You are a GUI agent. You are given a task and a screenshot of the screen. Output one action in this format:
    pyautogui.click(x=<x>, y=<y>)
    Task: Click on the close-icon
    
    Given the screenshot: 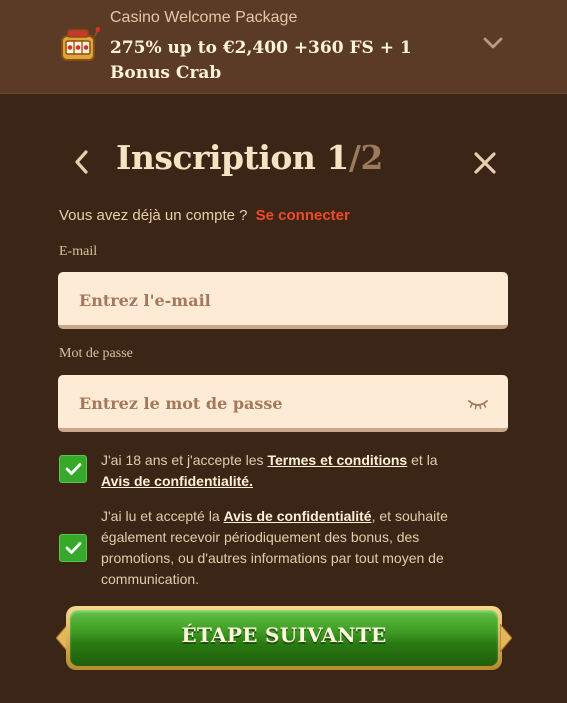 What is the action you would take?
    pyautogui.click(x=485, y=163)
    